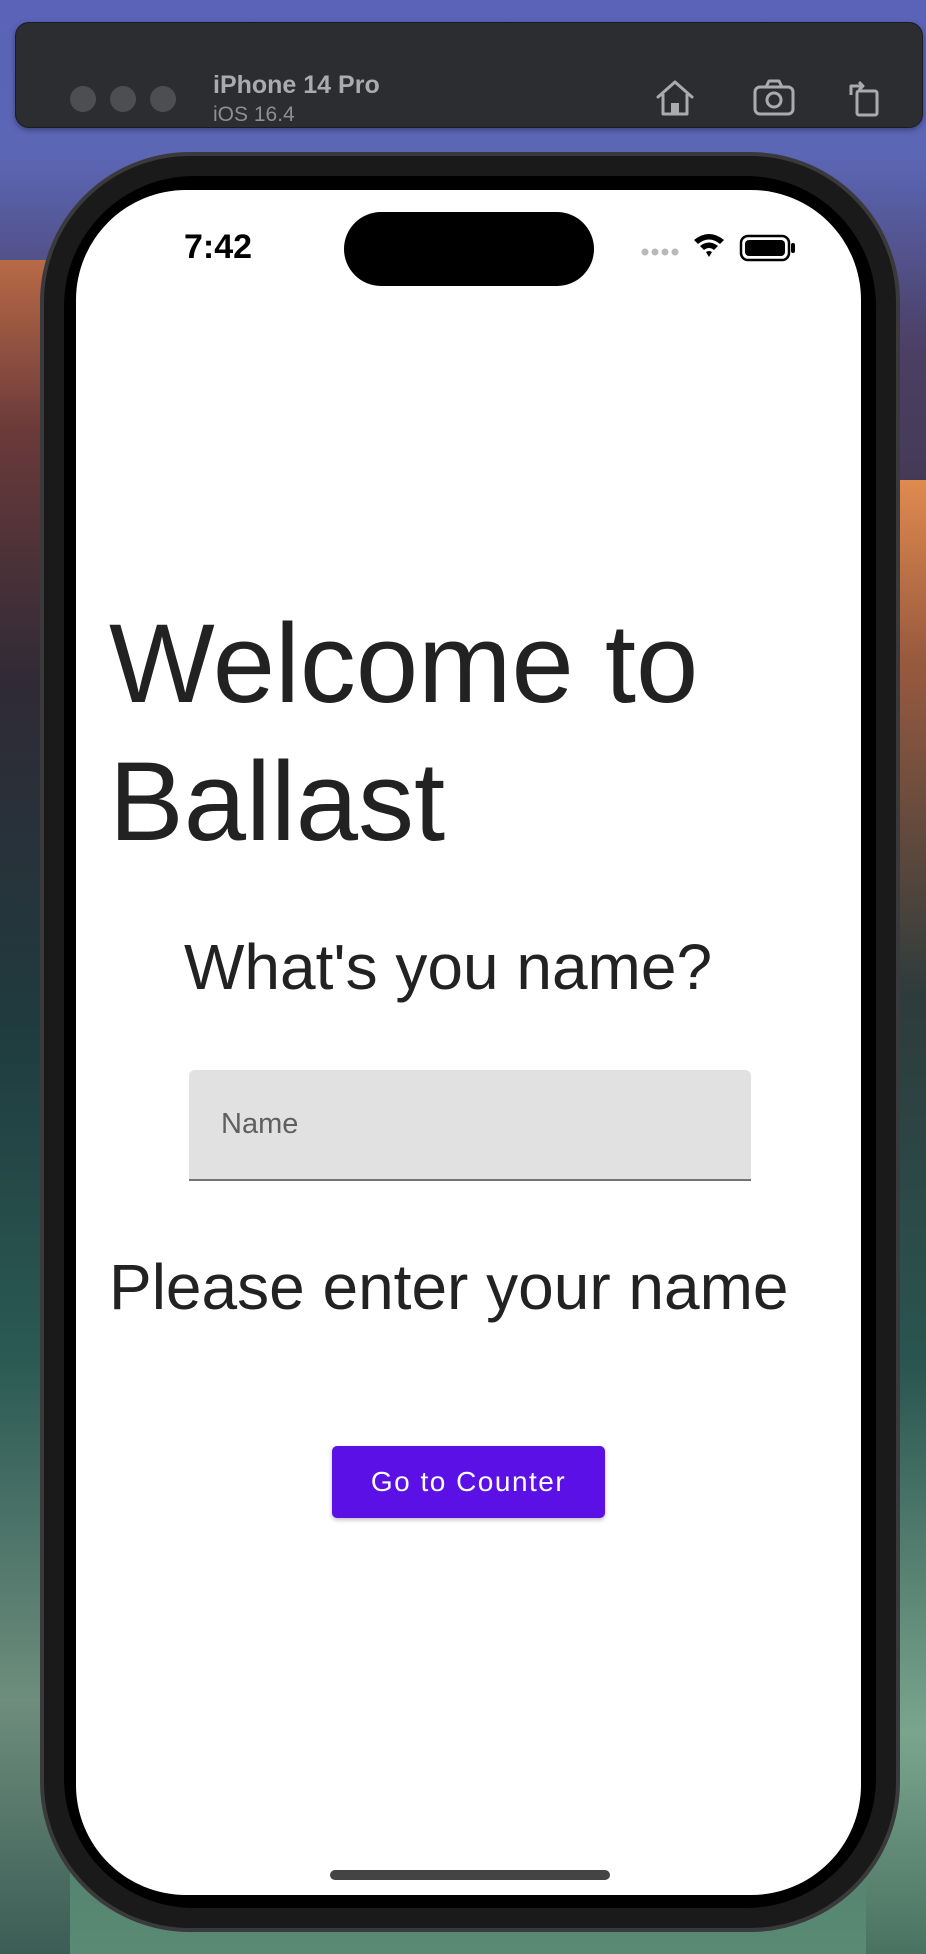 This screenshot has width=926, height=1954. Describe the element at coordinates (866, 98) in the screenshot. I see `rotate-icon` at that location.